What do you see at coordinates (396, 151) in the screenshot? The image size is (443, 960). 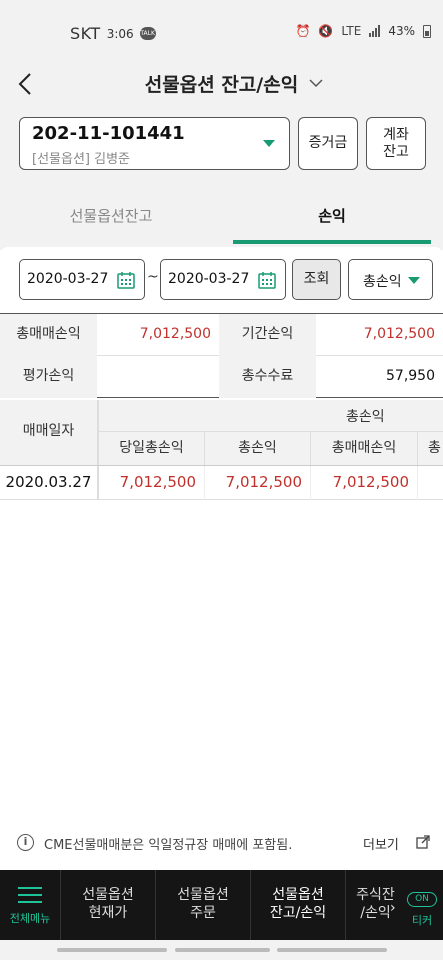 I see `account-balance-label-2: 잔고` at bounding box center [396, 151].